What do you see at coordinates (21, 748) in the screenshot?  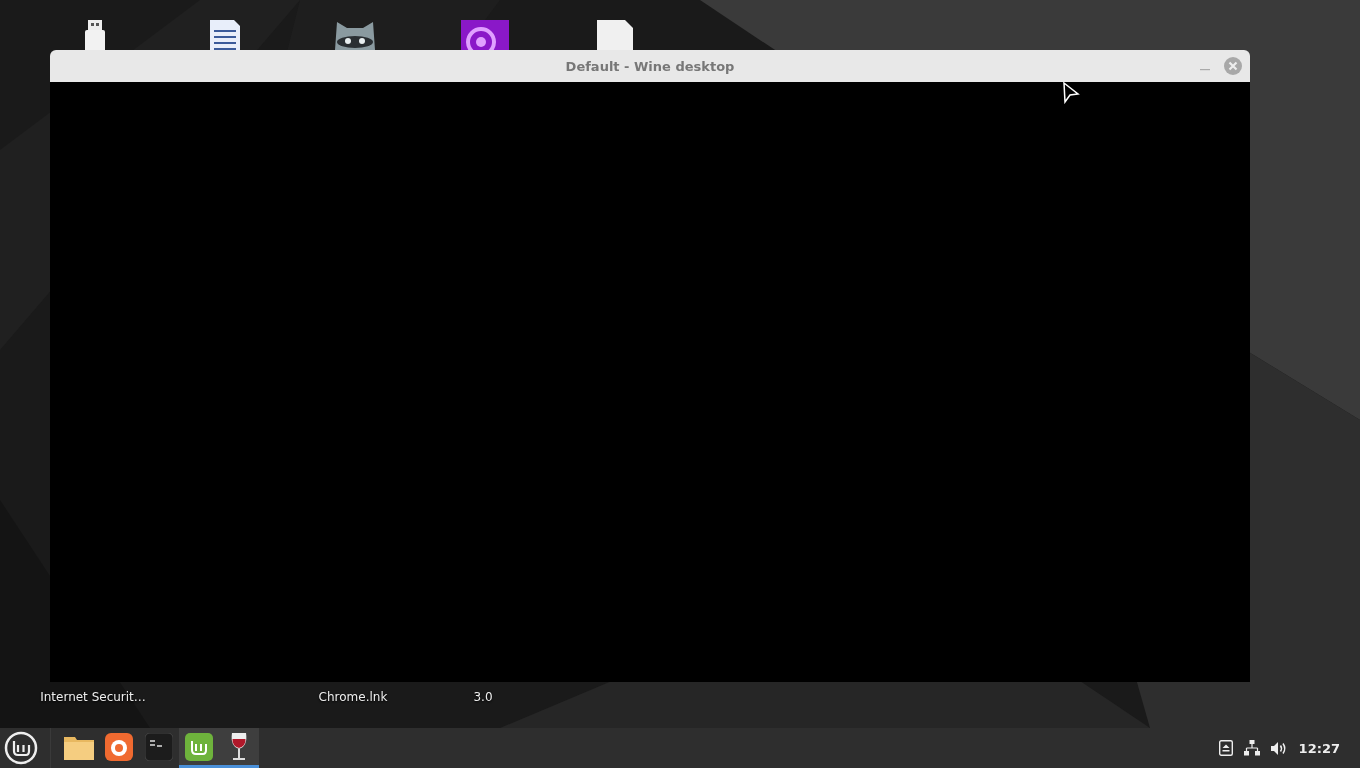 I see `menu-button` at bounding box center [21, 748].